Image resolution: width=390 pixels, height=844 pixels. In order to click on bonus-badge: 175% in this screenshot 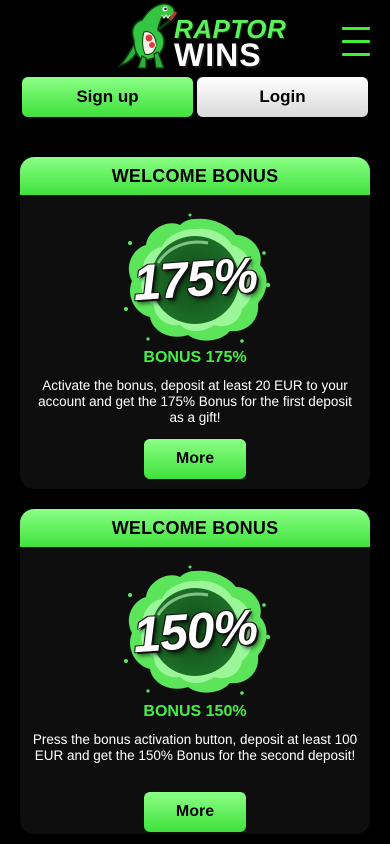, I will do `click(195, 279)`.